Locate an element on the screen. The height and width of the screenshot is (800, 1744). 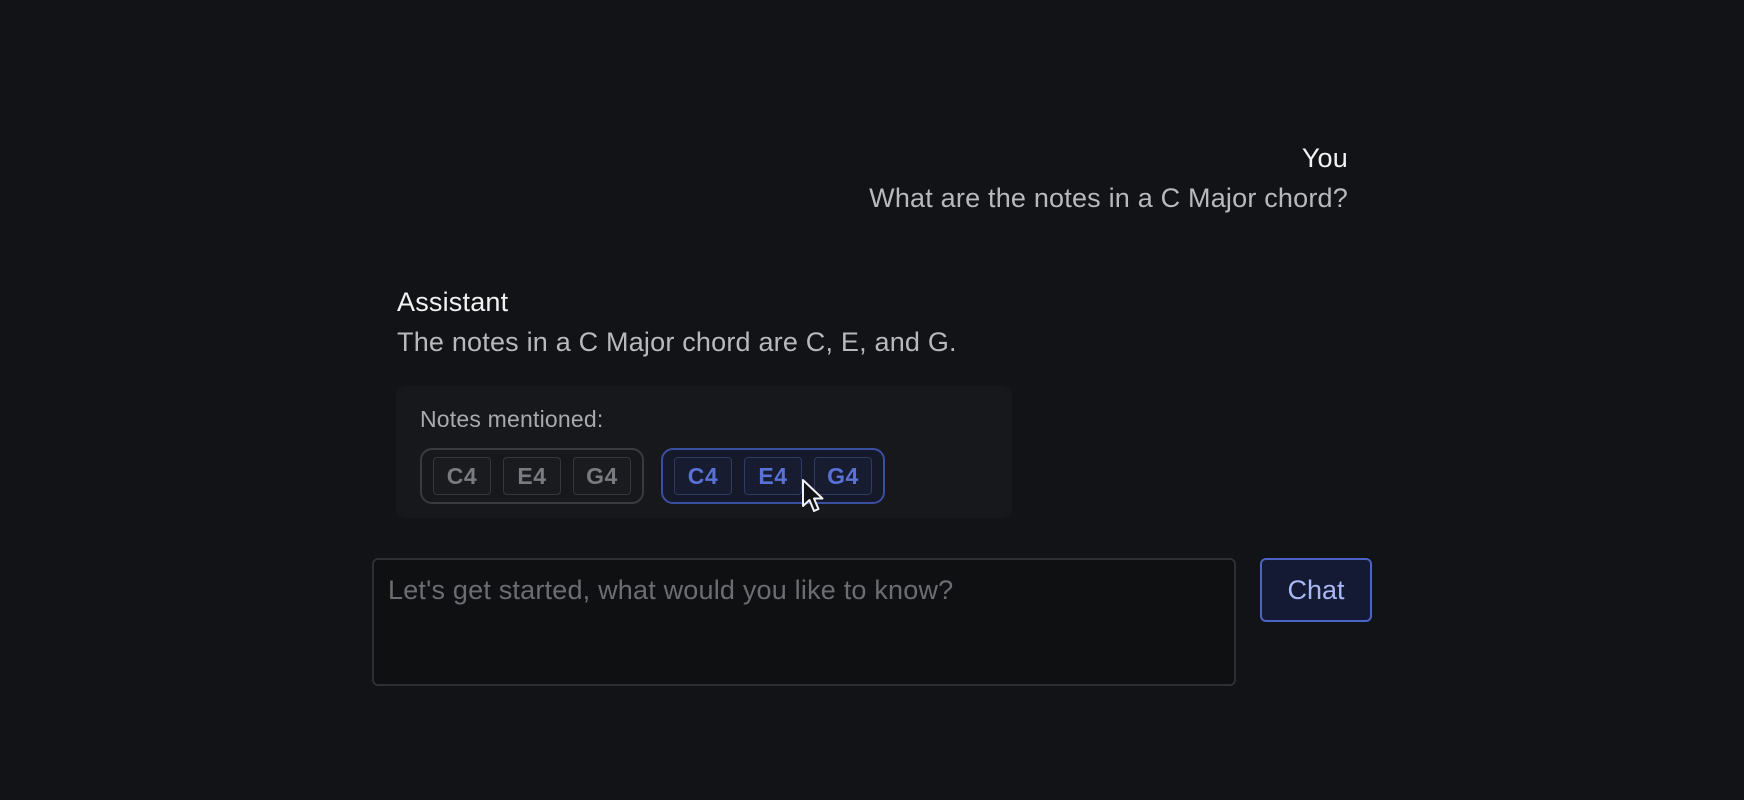
note-chord-group: C4 E4 G4 is located at coordinates (532, 476).